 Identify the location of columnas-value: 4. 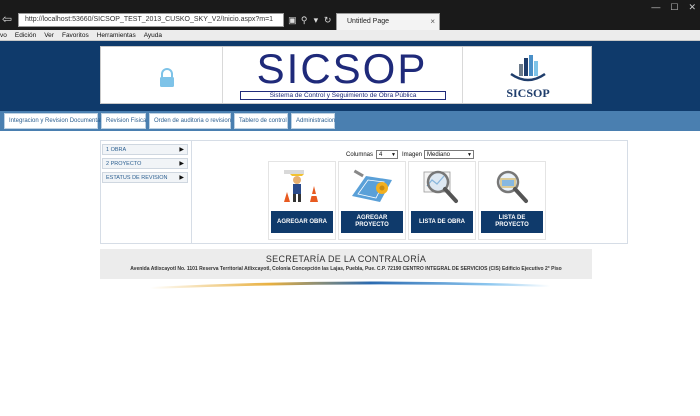
(381, 155).